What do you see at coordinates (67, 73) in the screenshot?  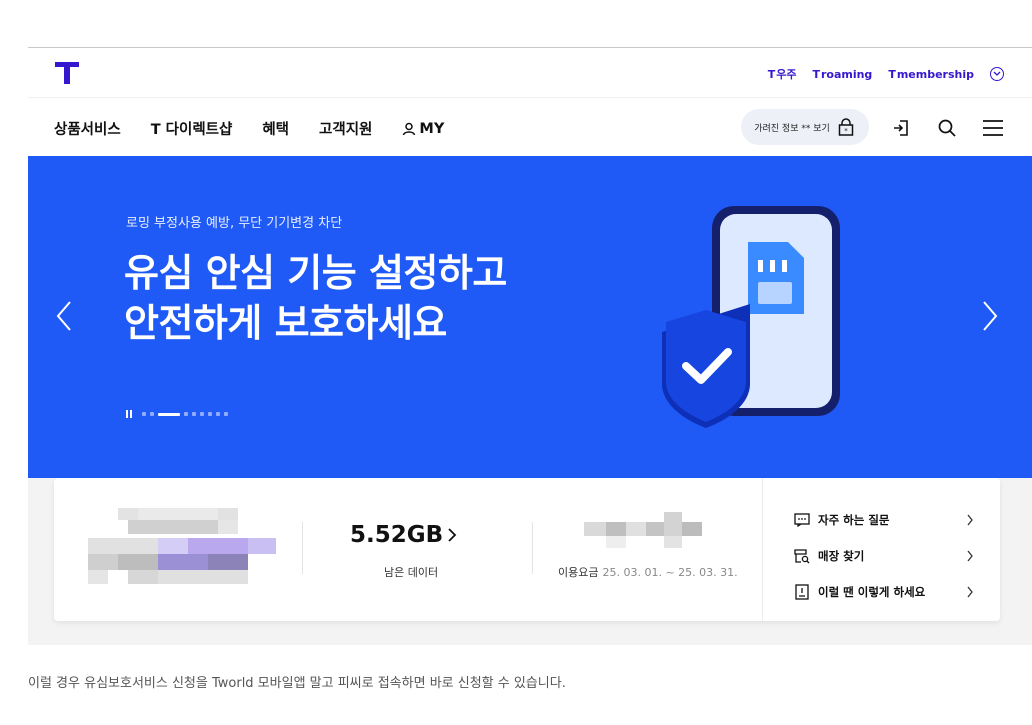 I see `tworld-logo` at bounding box center [67, 73].